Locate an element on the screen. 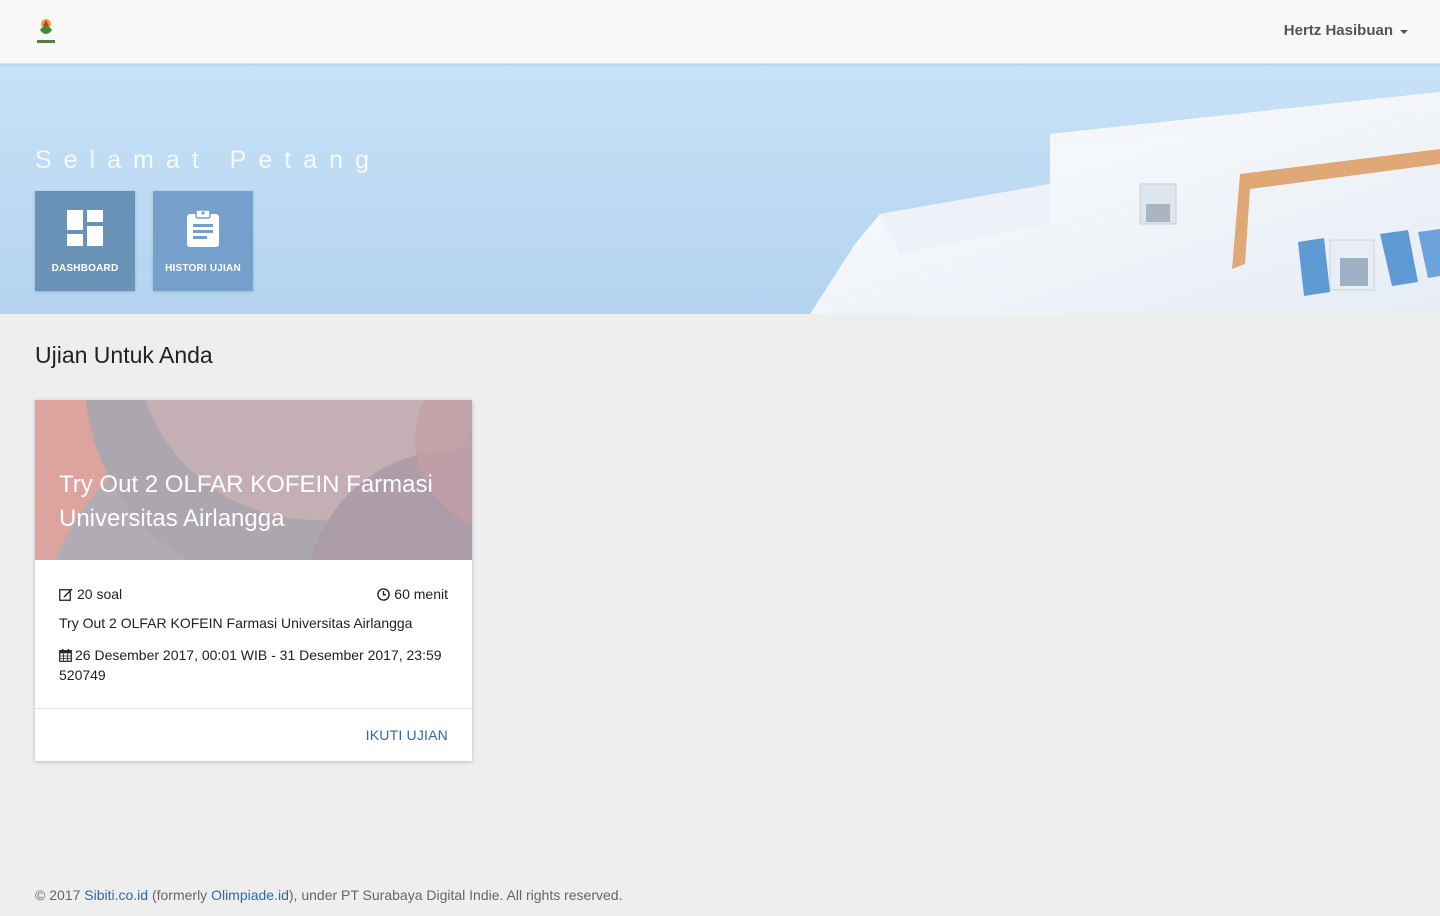 The image size is (1440, 916). exam-history-tile-label: HISTORI UJIAN is located at coordinates (203, 268).